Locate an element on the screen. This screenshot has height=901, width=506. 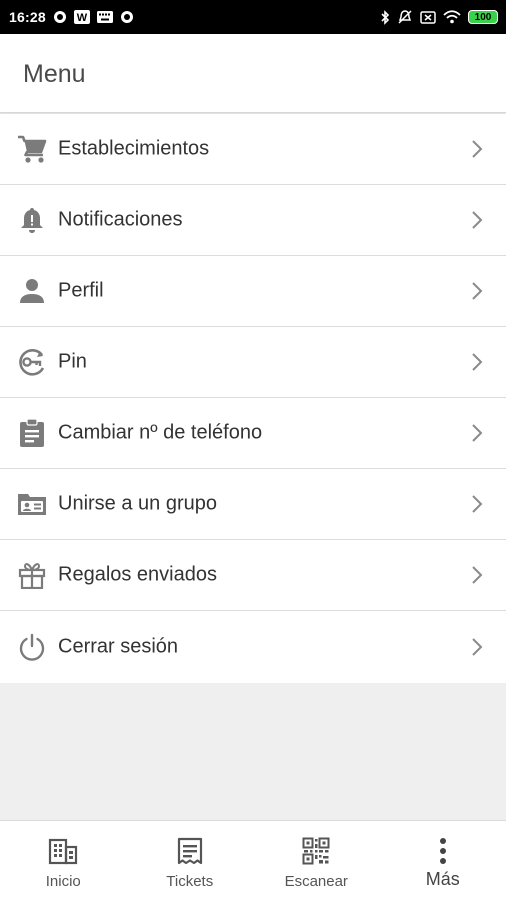
do-not-disturb-icon is located at coordinates (405, 17).